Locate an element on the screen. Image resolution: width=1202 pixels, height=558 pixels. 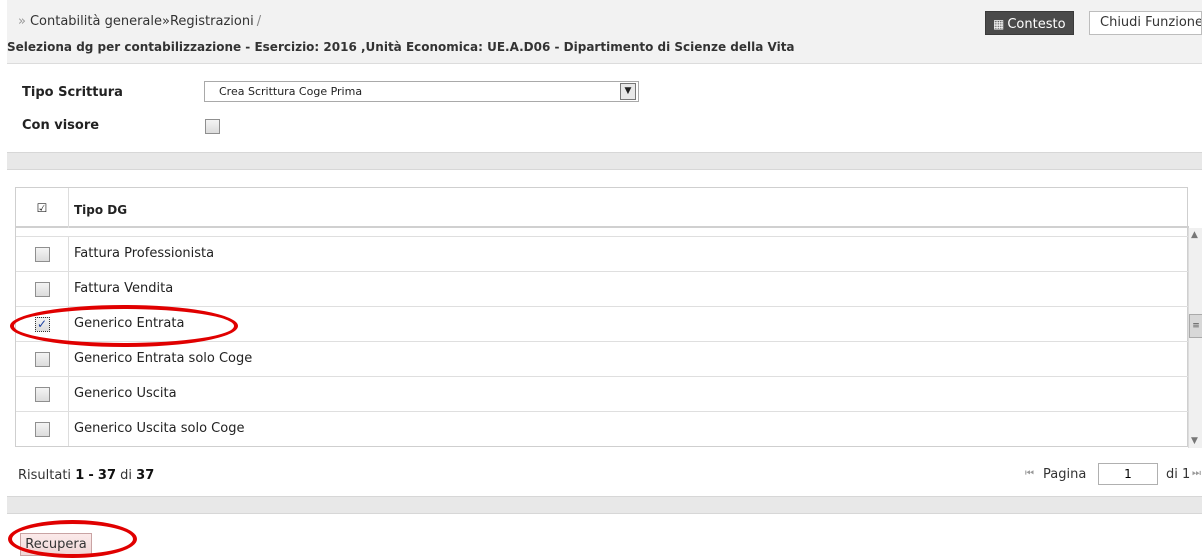
breadcrumb-slash: / is located at coordinates (259, 21).